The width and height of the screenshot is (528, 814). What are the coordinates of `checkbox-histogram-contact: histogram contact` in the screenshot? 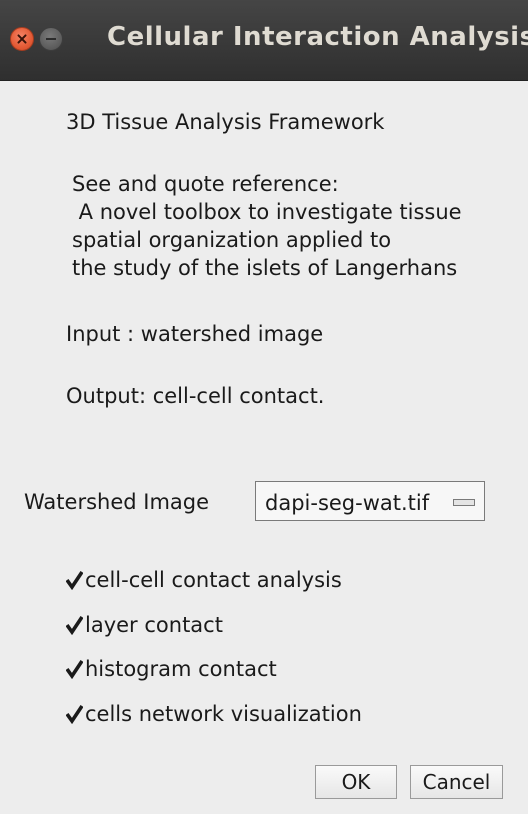 It's located at (191, 669).